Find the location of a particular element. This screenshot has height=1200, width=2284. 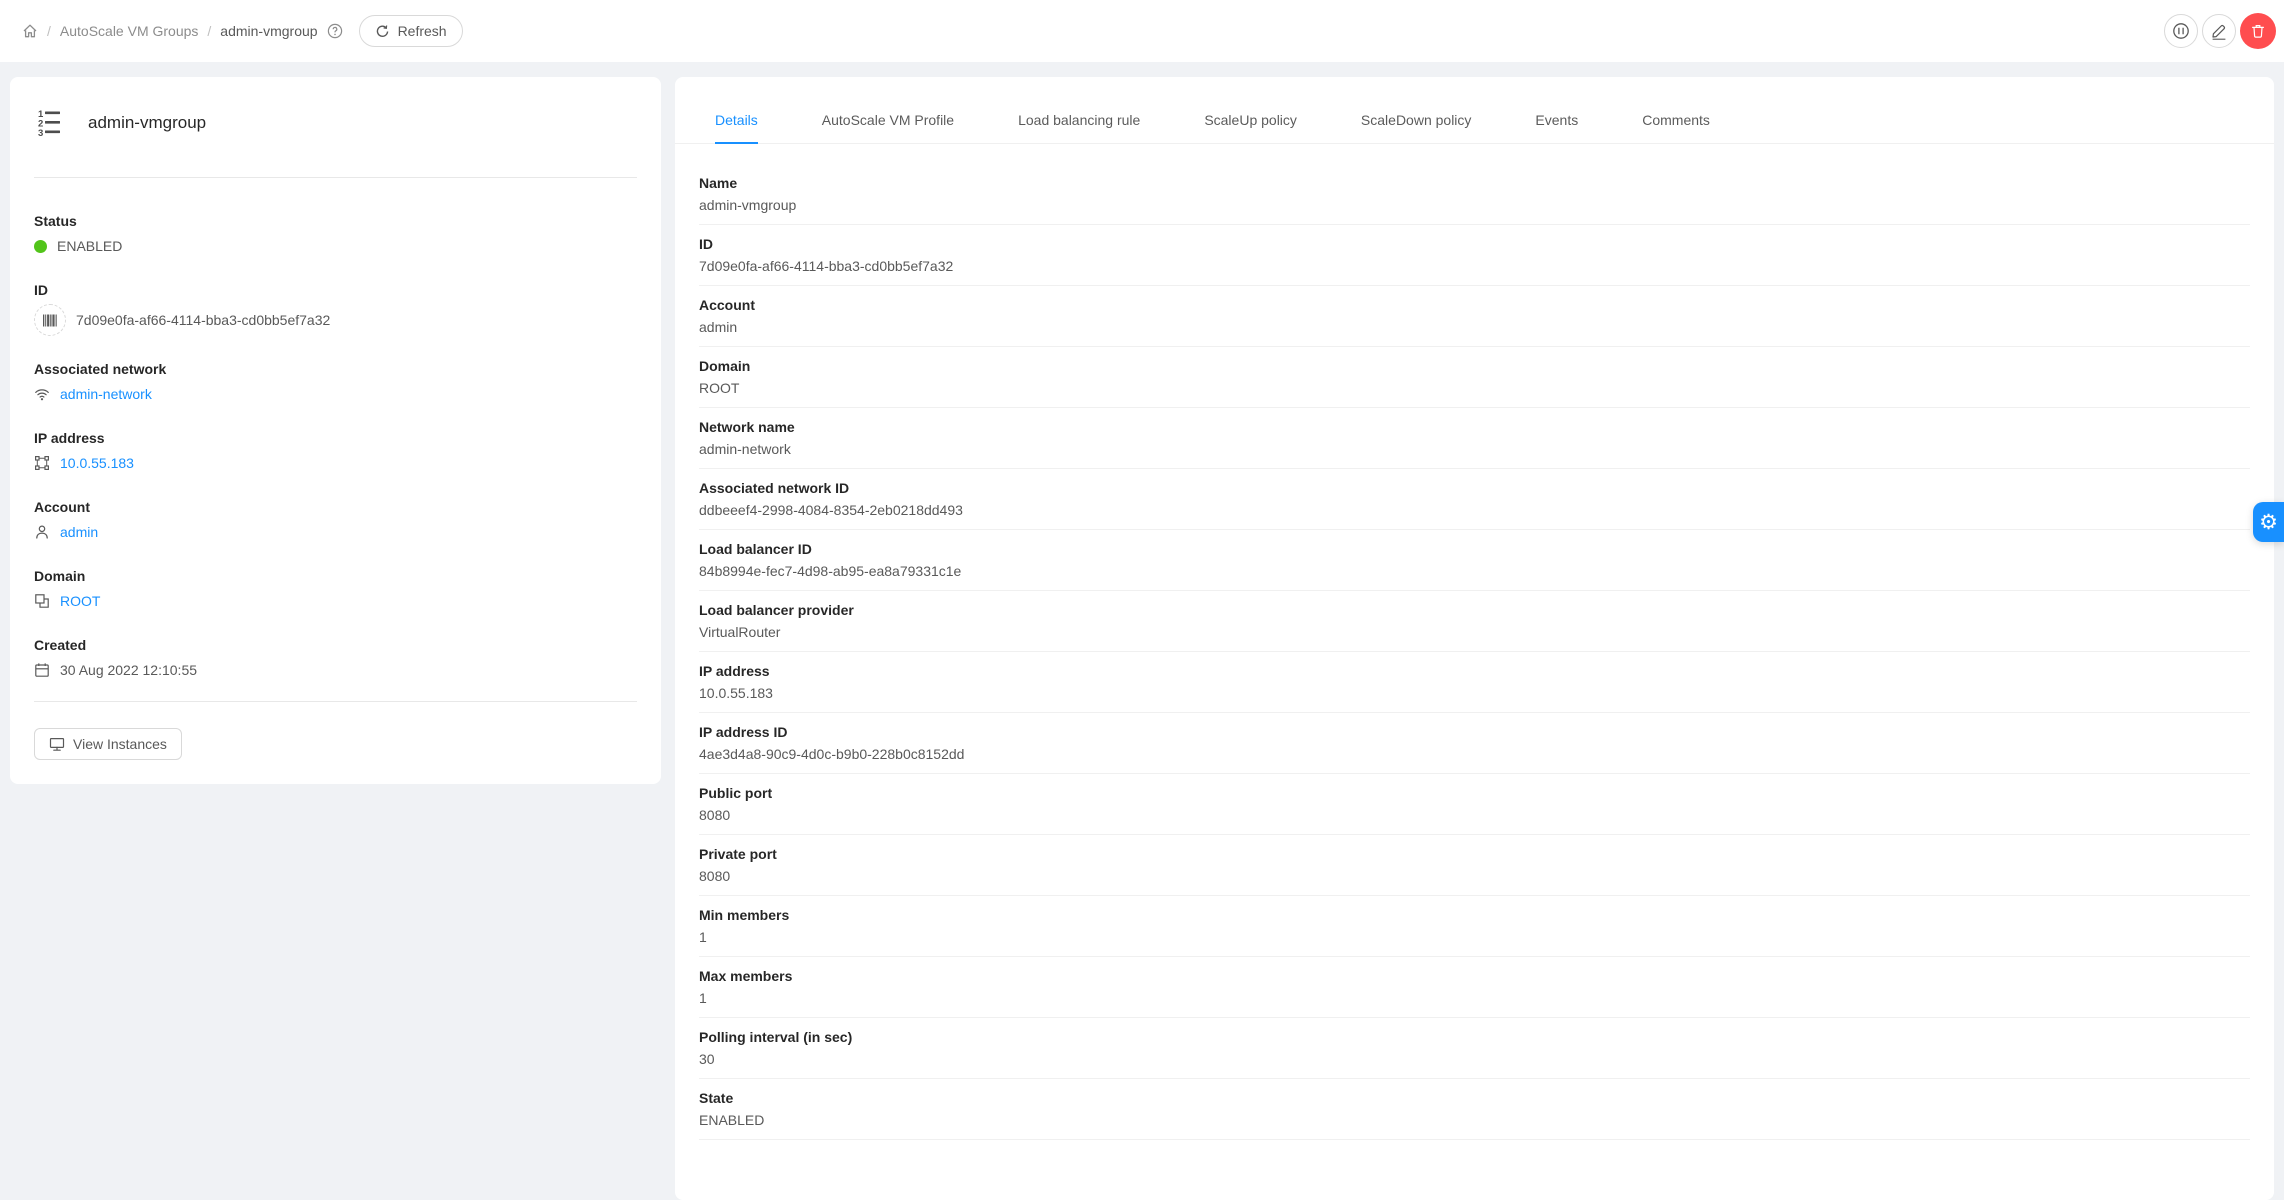

detail-row: Name admin-vmgroup is located at coordinates (1474, 194).